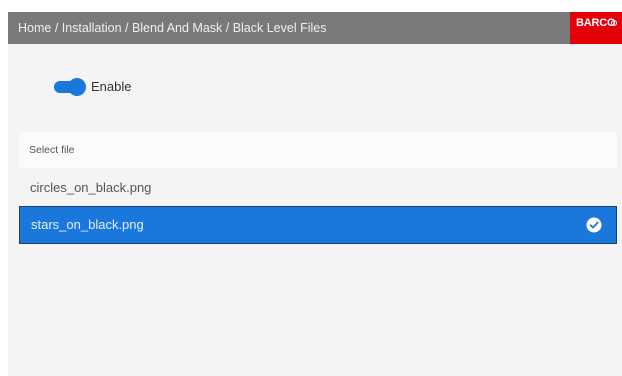 This screenshot has width=622, height=376. What do you see at coordinates (111, 86) in the screenshot?
I see `enable-label: Enable` at bounding box center [111, 86].